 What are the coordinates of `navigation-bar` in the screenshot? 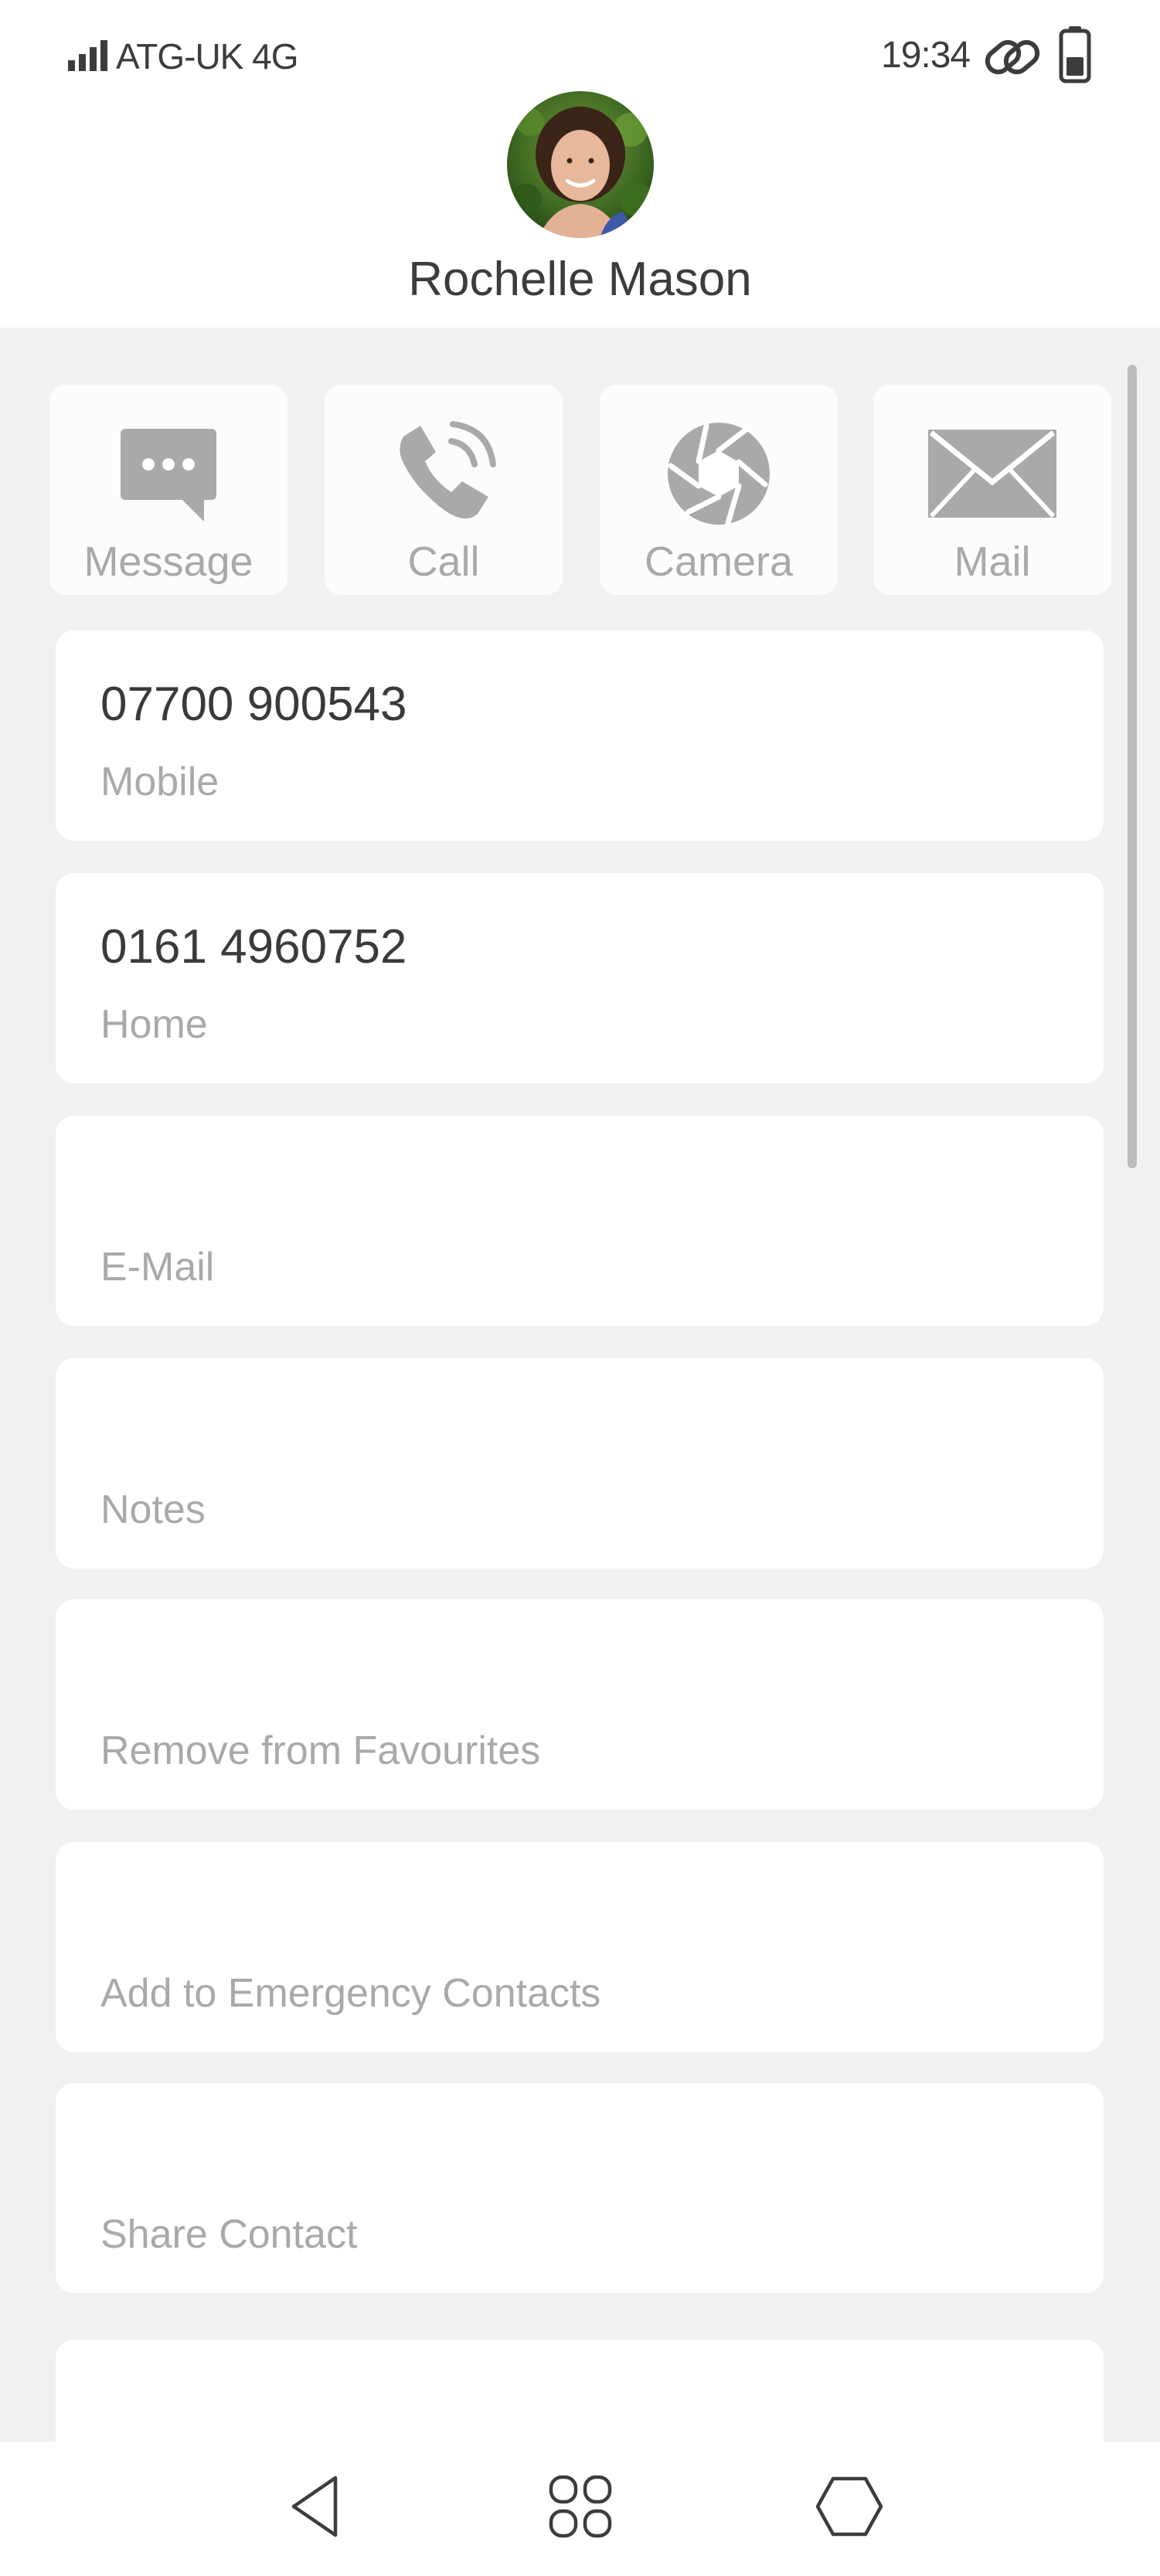 It's located at (580, 2509).